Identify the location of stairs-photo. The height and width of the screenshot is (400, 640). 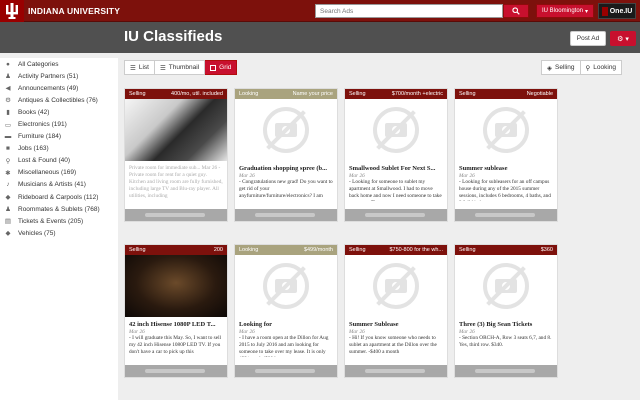
(176, 130).